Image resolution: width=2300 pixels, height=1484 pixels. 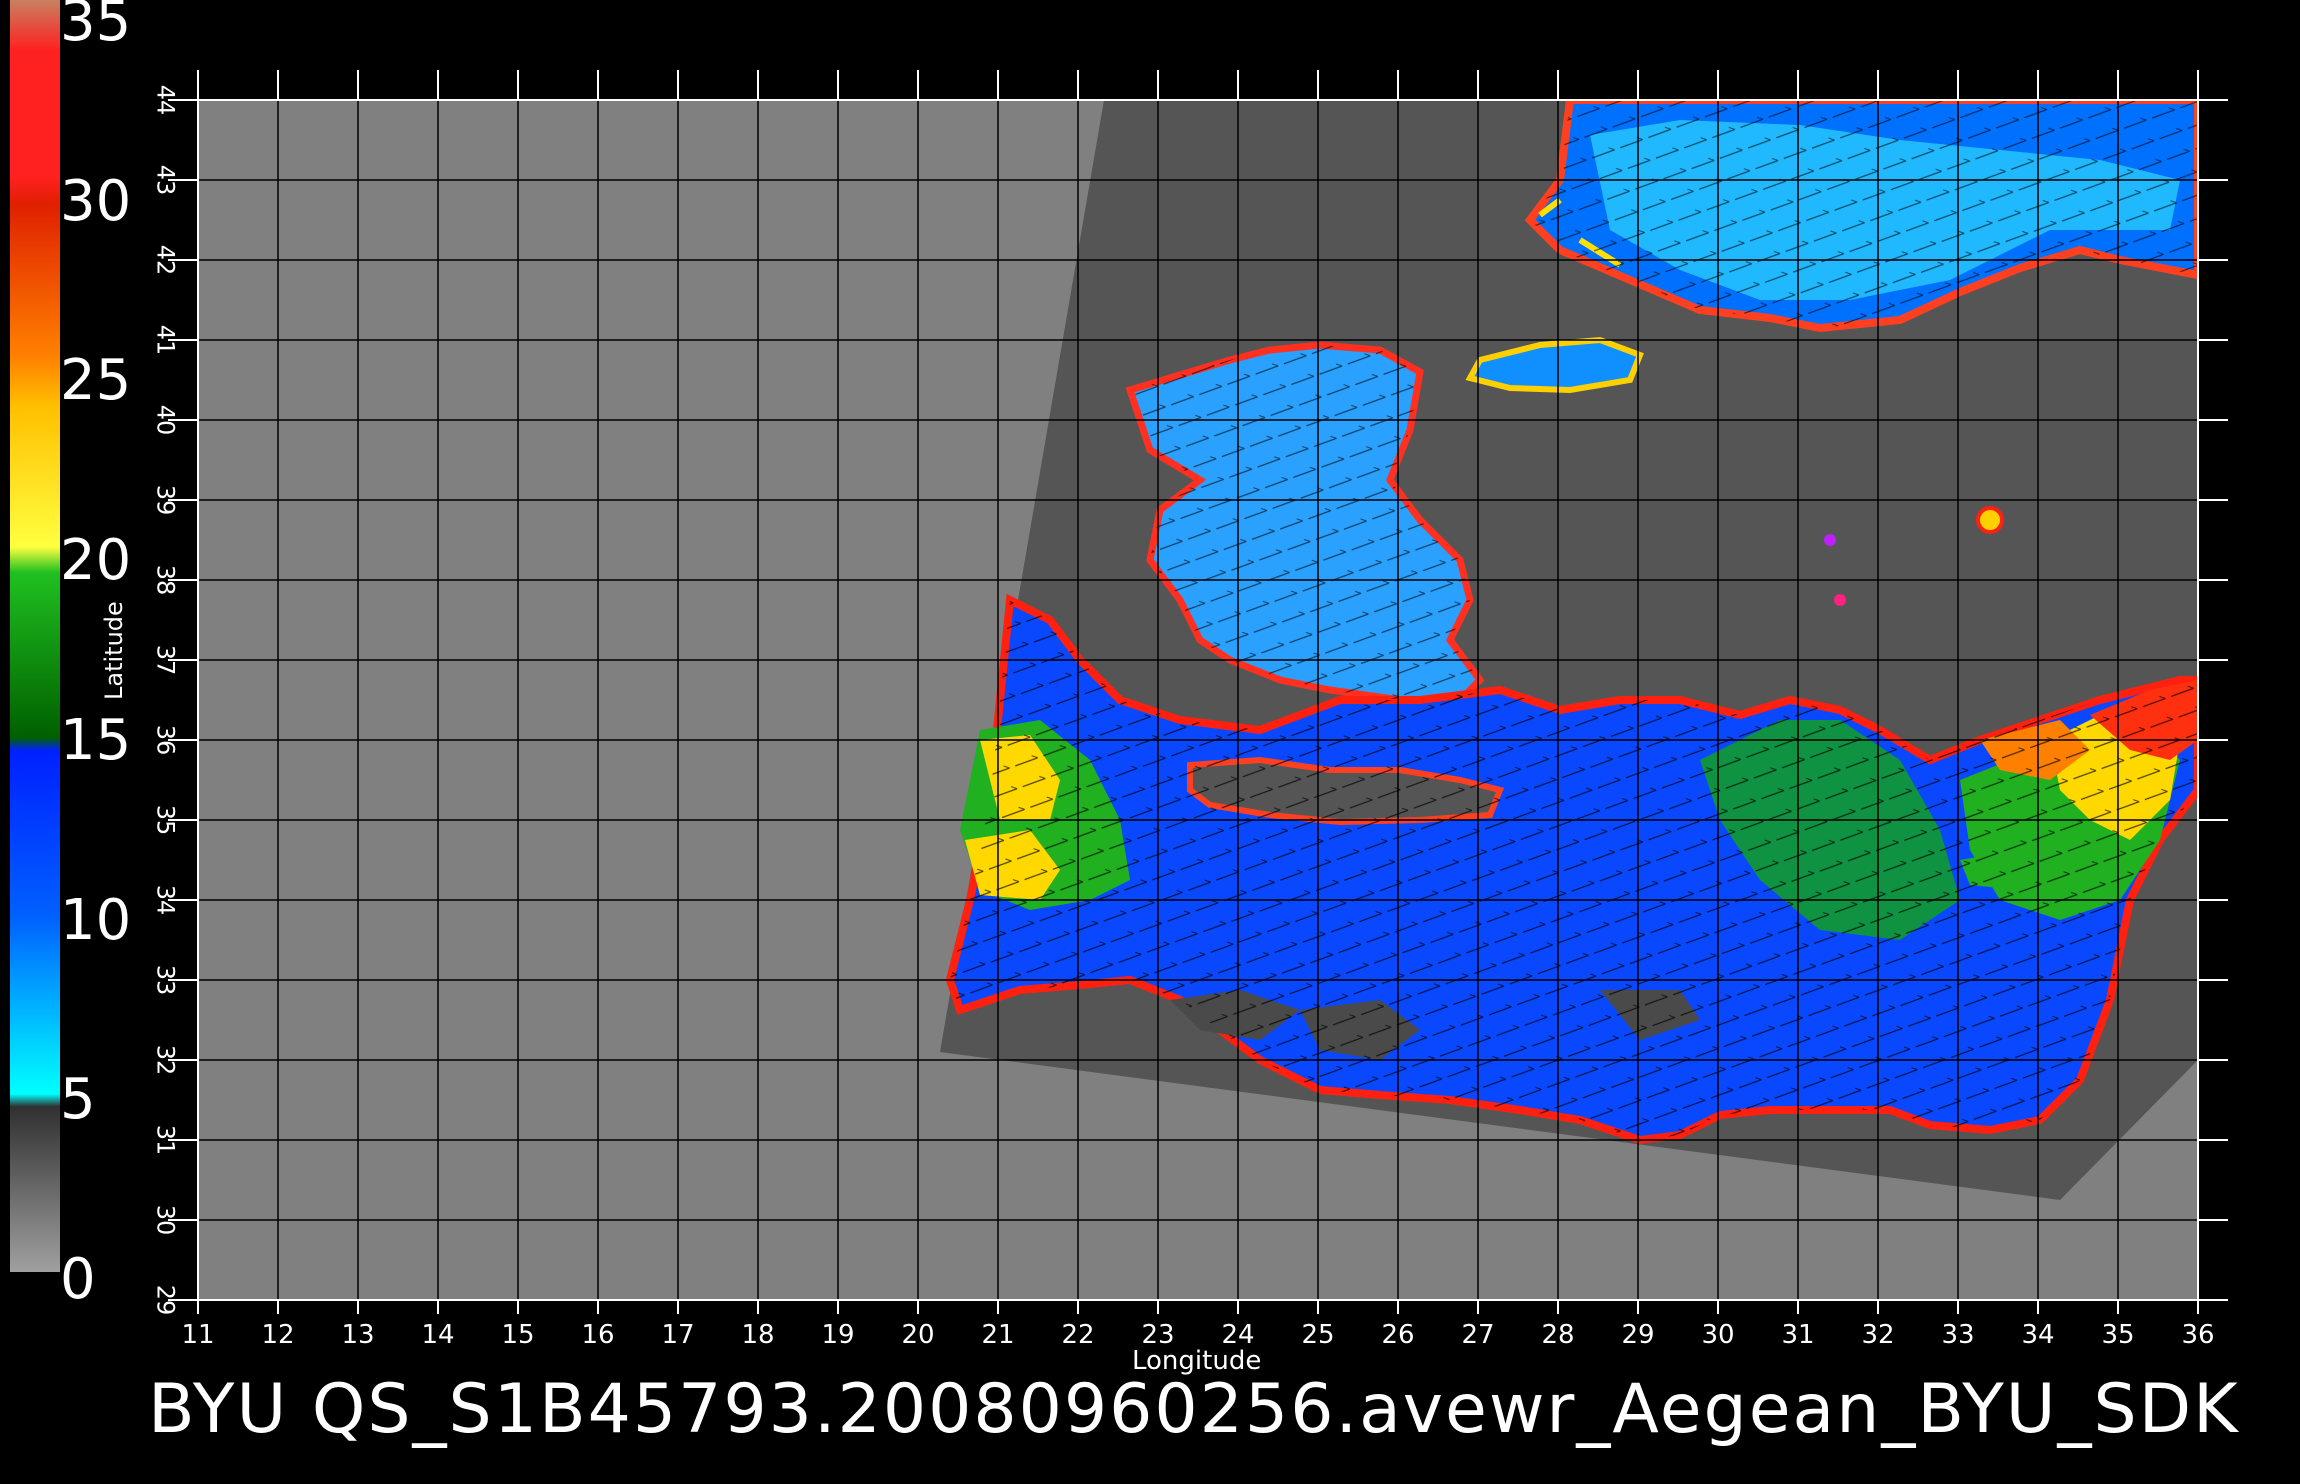 I want to click on colorbar-label: 5, so click(x=78, y=1100).